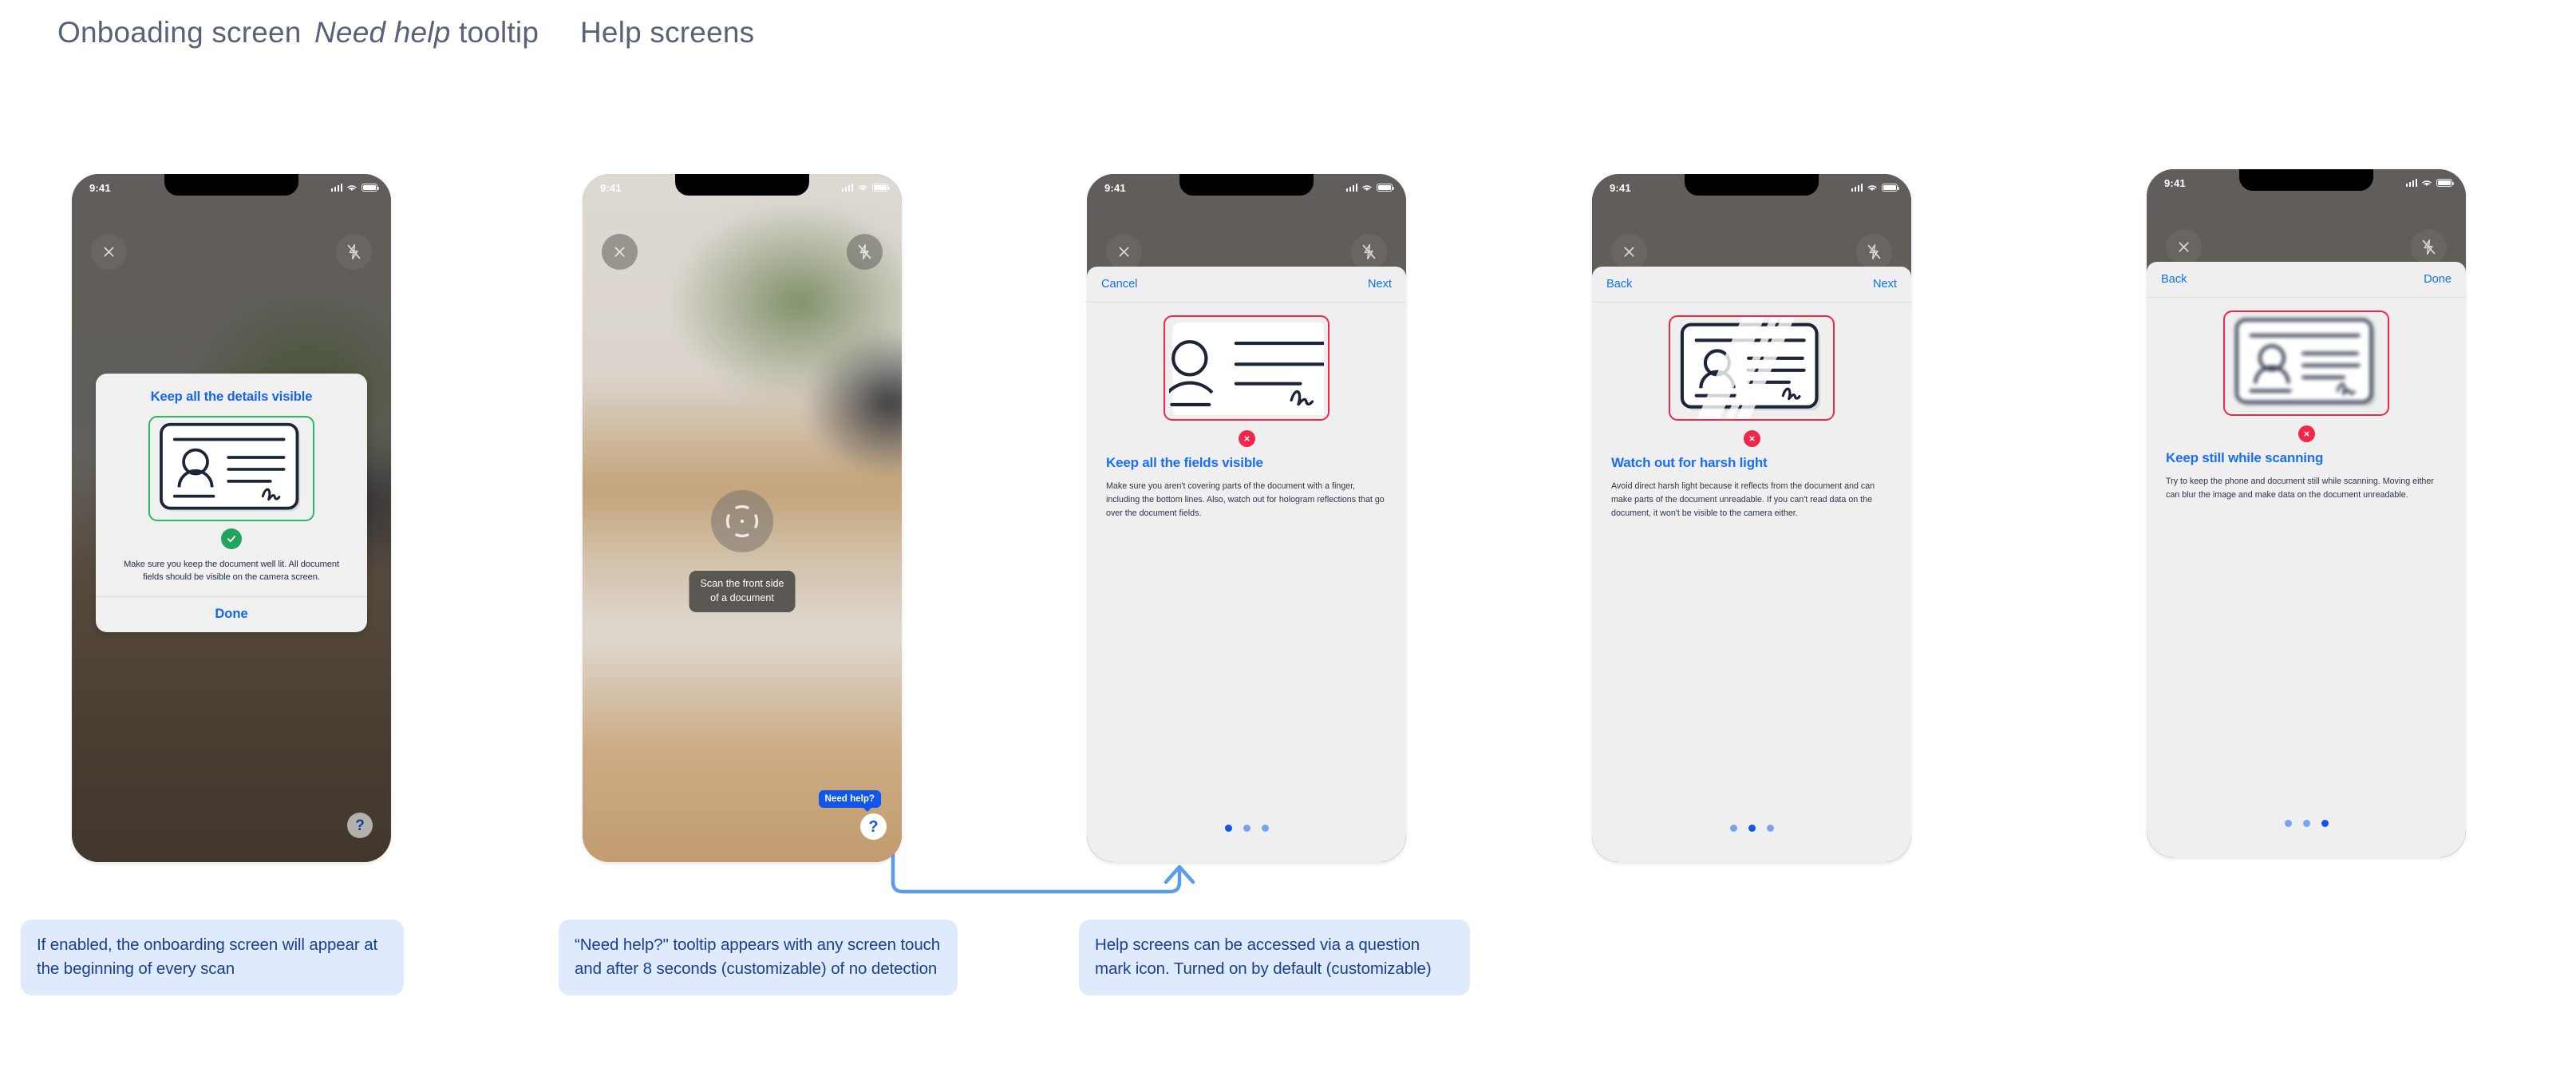 This screenshot has width=2576, height=1084. I want to click on focus-reticle-icon, so click(742, 521).